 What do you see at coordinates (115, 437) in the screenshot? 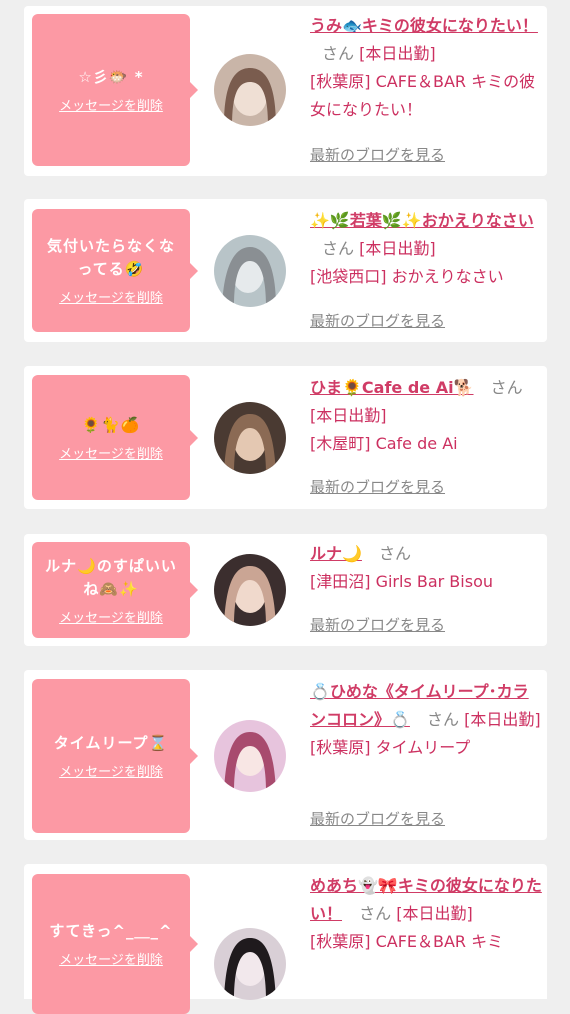
I see `message-bubble: 🌻🐈🍊 メッセージを削除` at bounding box center [115, 437].